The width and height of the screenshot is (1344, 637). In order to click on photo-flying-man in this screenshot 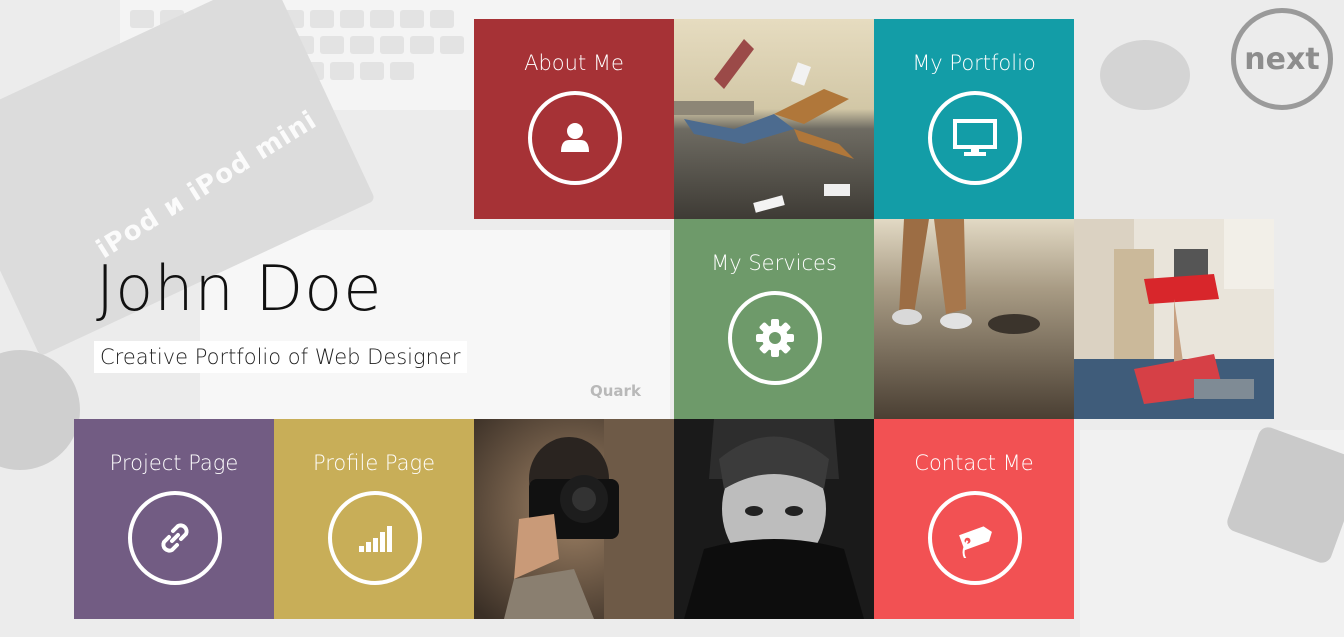, I will do `click(774, 119)`.